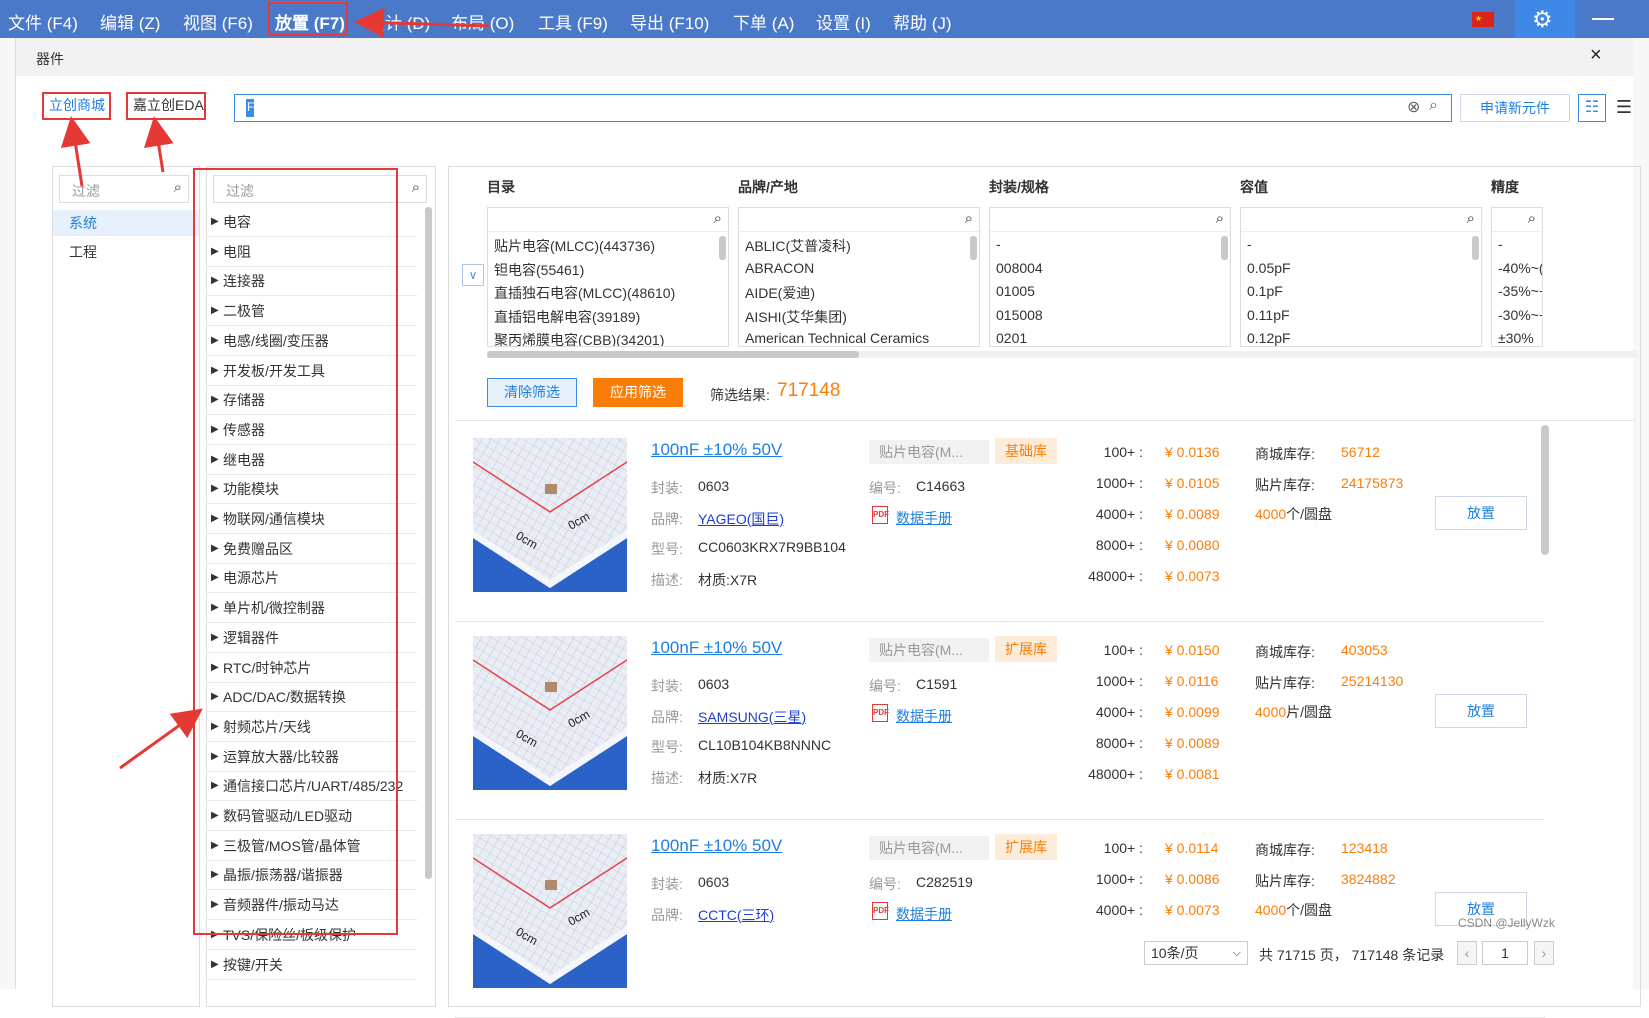  I want to click on field-value: 材质:X7R, so click(728, 579).